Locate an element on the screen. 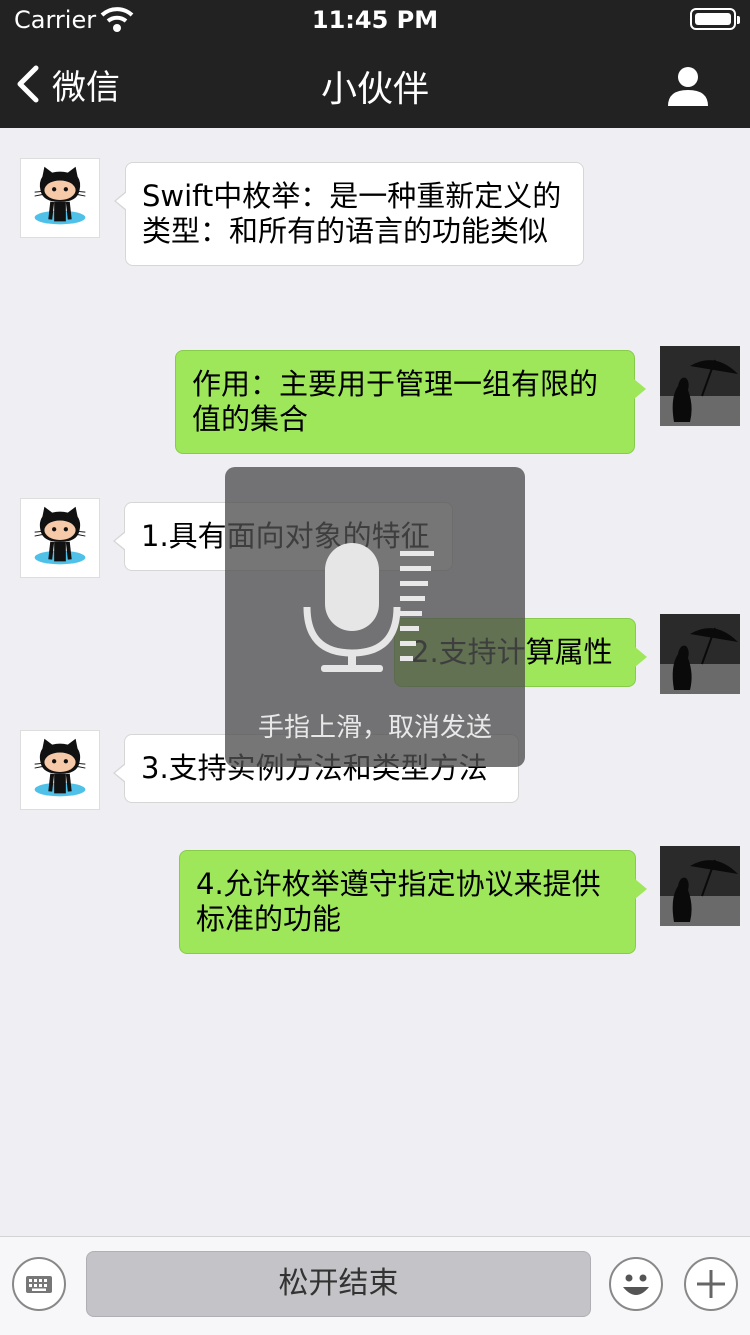  more-options-button is located at coordinates (711, 1284).